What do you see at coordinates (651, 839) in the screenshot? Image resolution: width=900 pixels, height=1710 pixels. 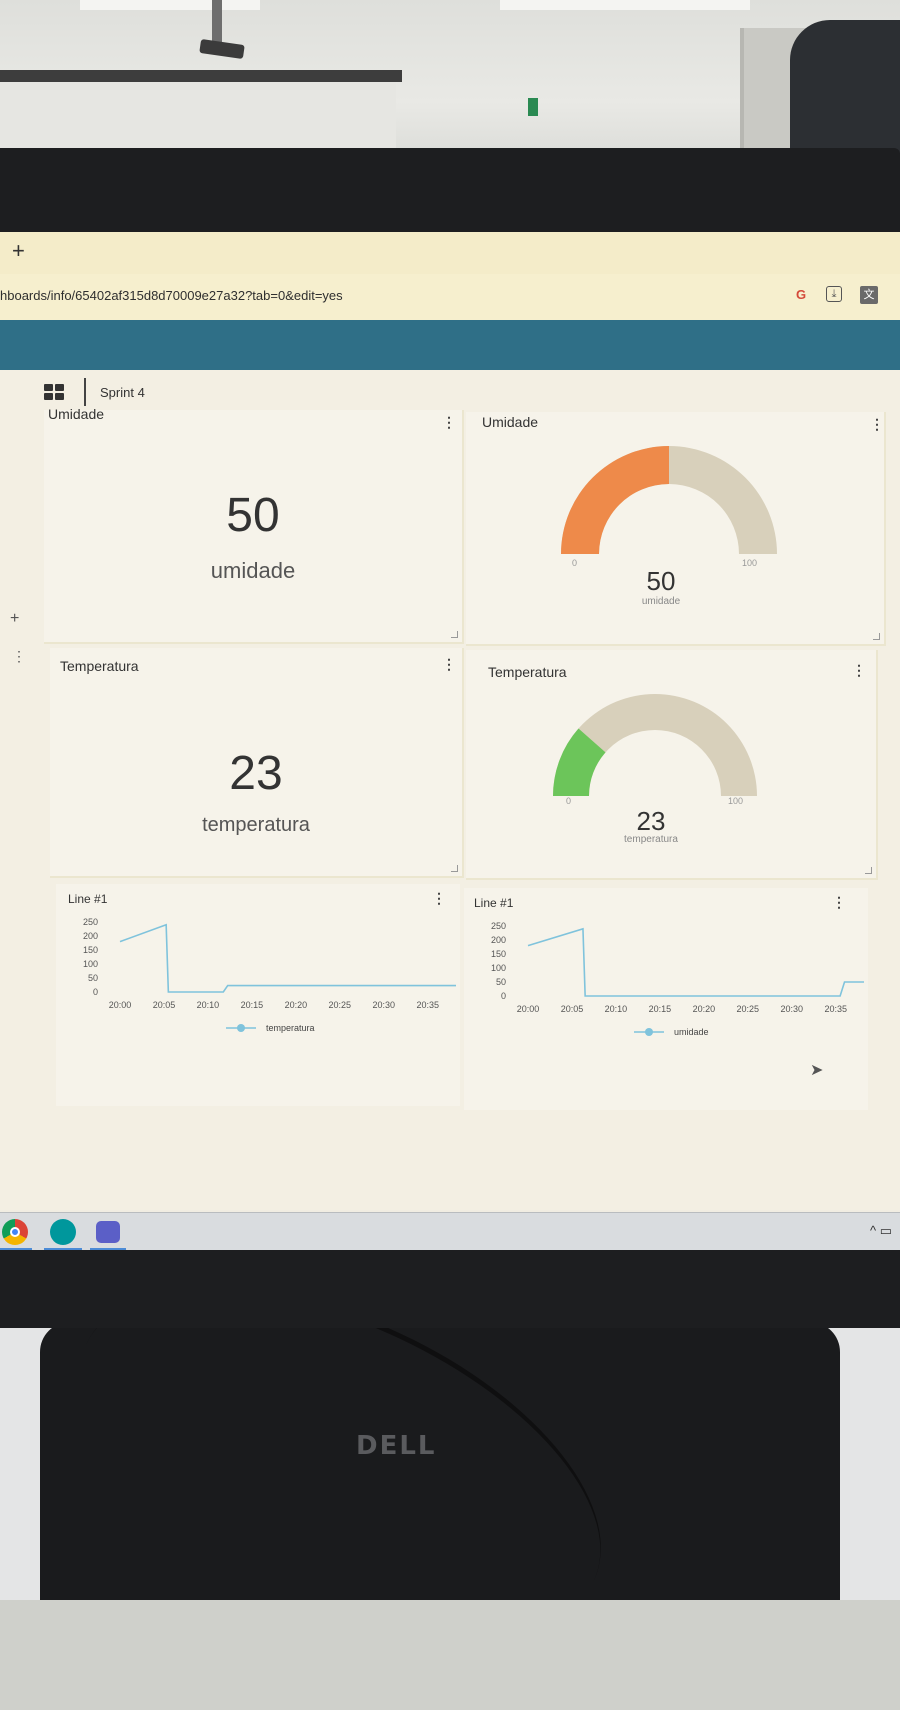 I see `gauge-unit: temperatura` at bounding box center [651, 839].